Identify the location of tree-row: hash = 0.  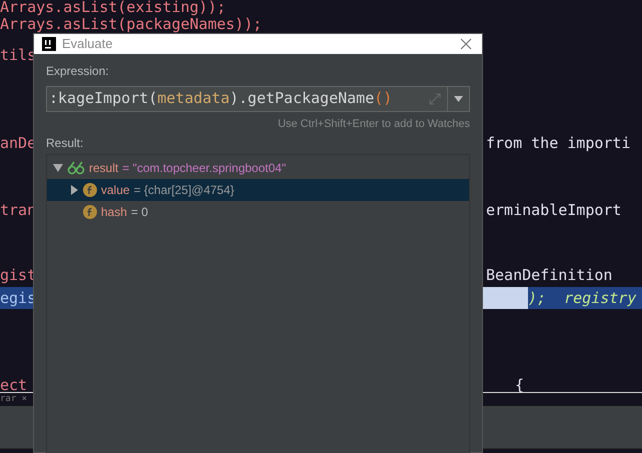
(258, 212).